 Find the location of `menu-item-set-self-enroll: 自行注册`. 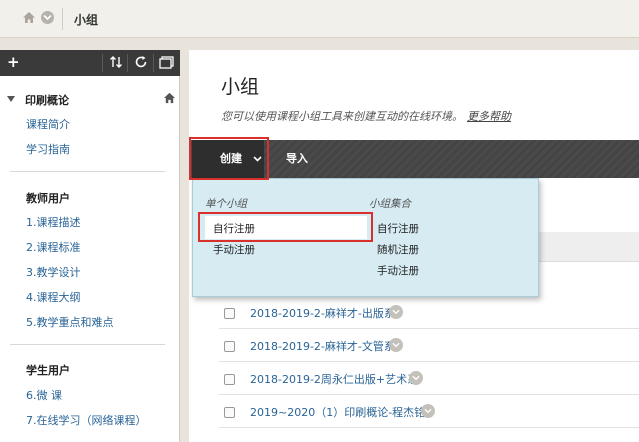

menu-item-set-self-enroll: 自行注册 is located at coordinates (398, 228).